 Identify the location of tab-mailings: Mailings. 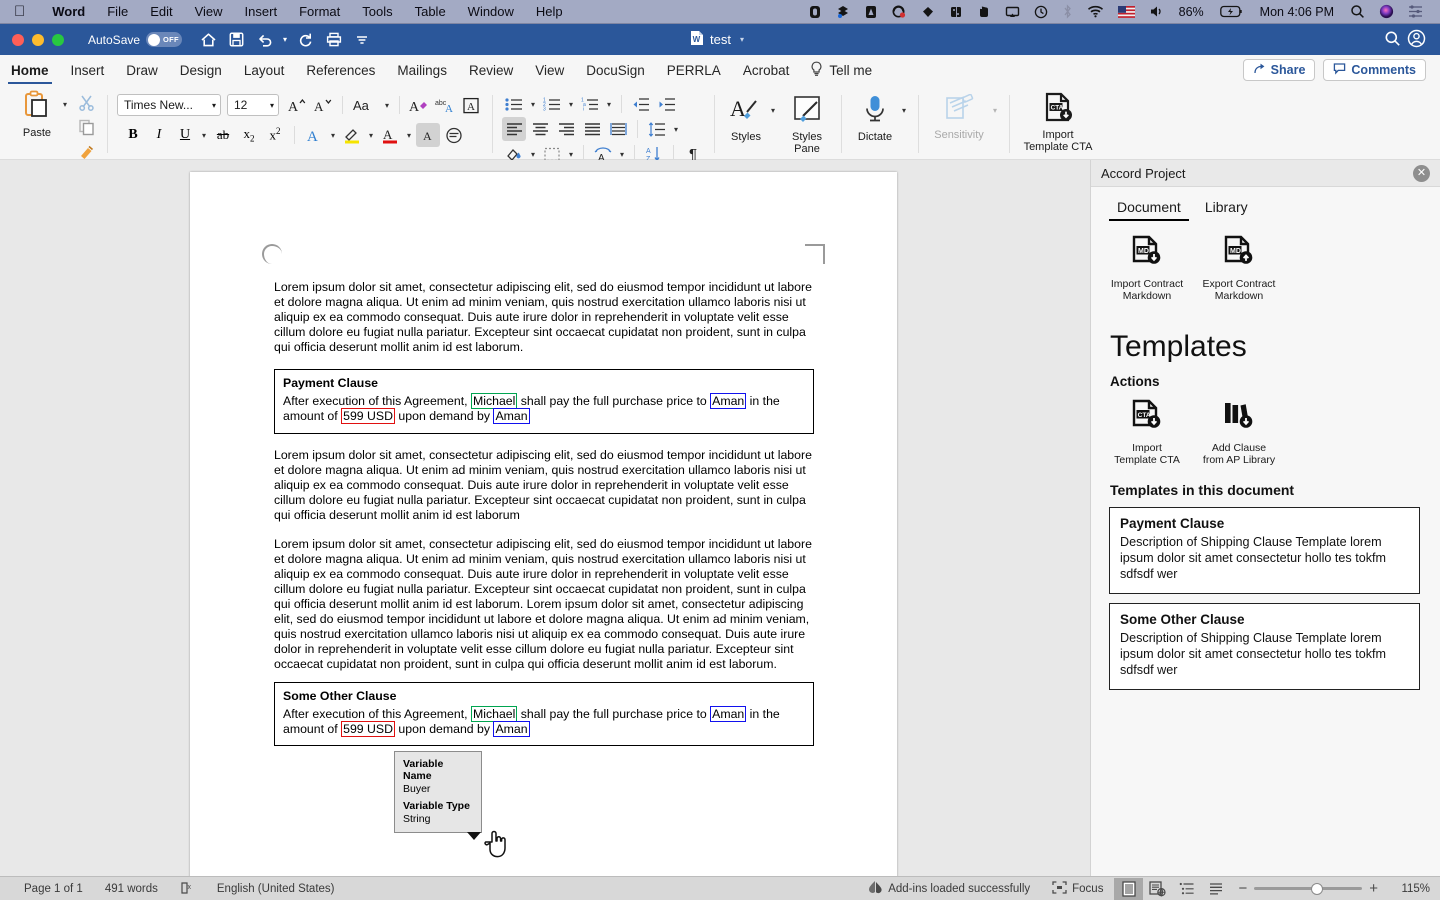
(422, 70).